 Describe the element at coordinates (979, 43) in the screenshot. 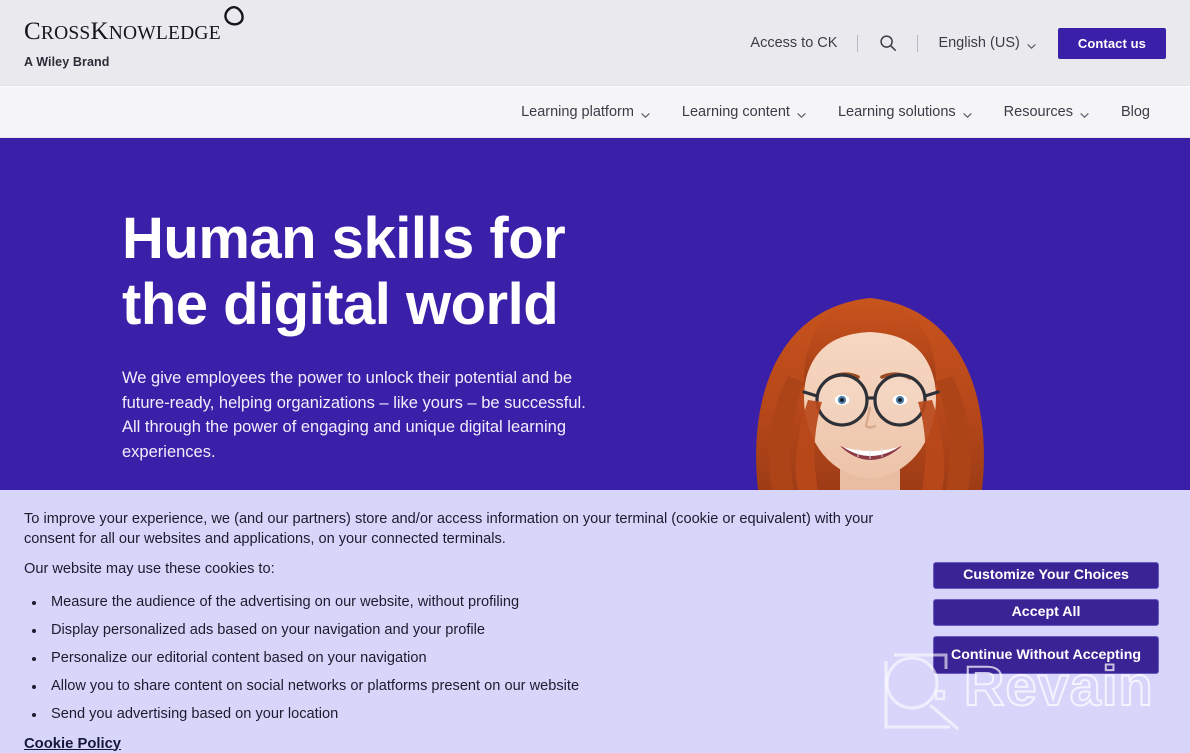

I see `language-label: English (US)` at that location.